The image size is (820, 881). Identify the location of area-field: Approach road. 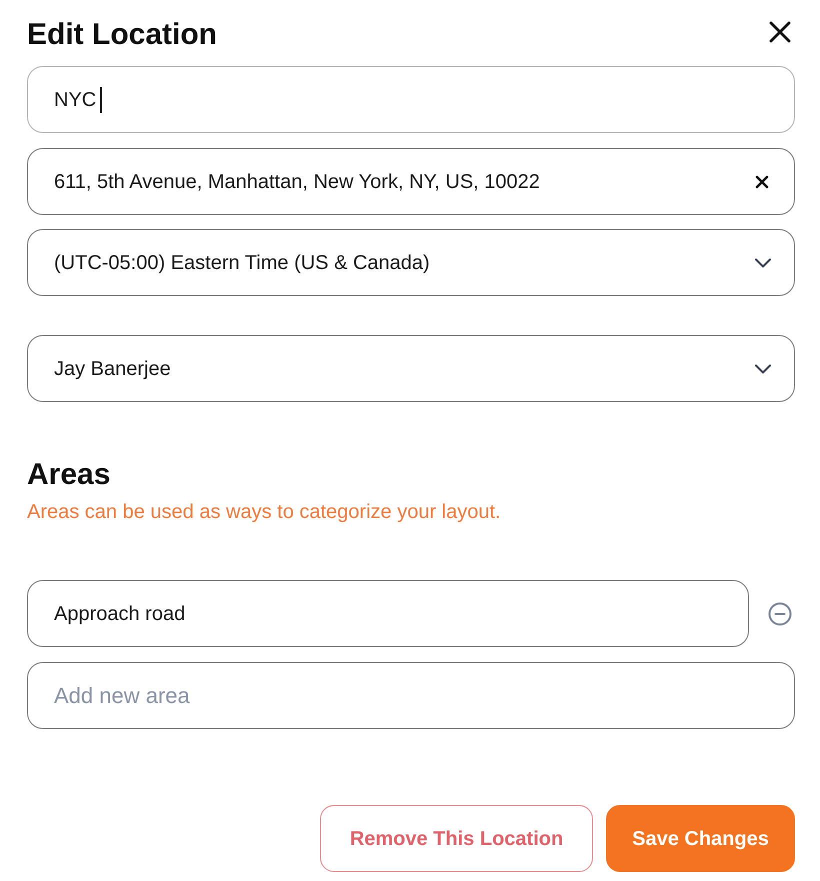
(388, 613).